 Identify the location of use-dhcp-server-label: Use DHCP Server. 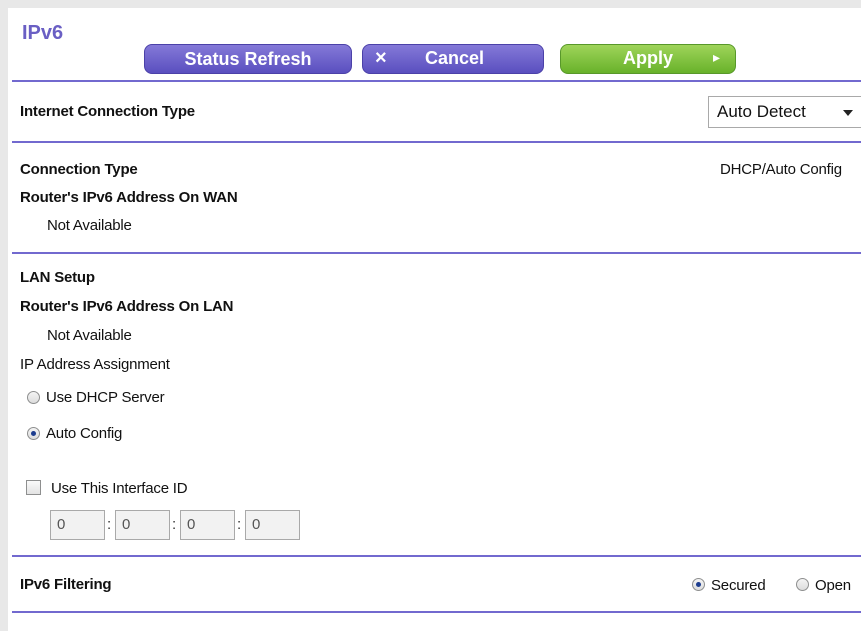
(105, 397).